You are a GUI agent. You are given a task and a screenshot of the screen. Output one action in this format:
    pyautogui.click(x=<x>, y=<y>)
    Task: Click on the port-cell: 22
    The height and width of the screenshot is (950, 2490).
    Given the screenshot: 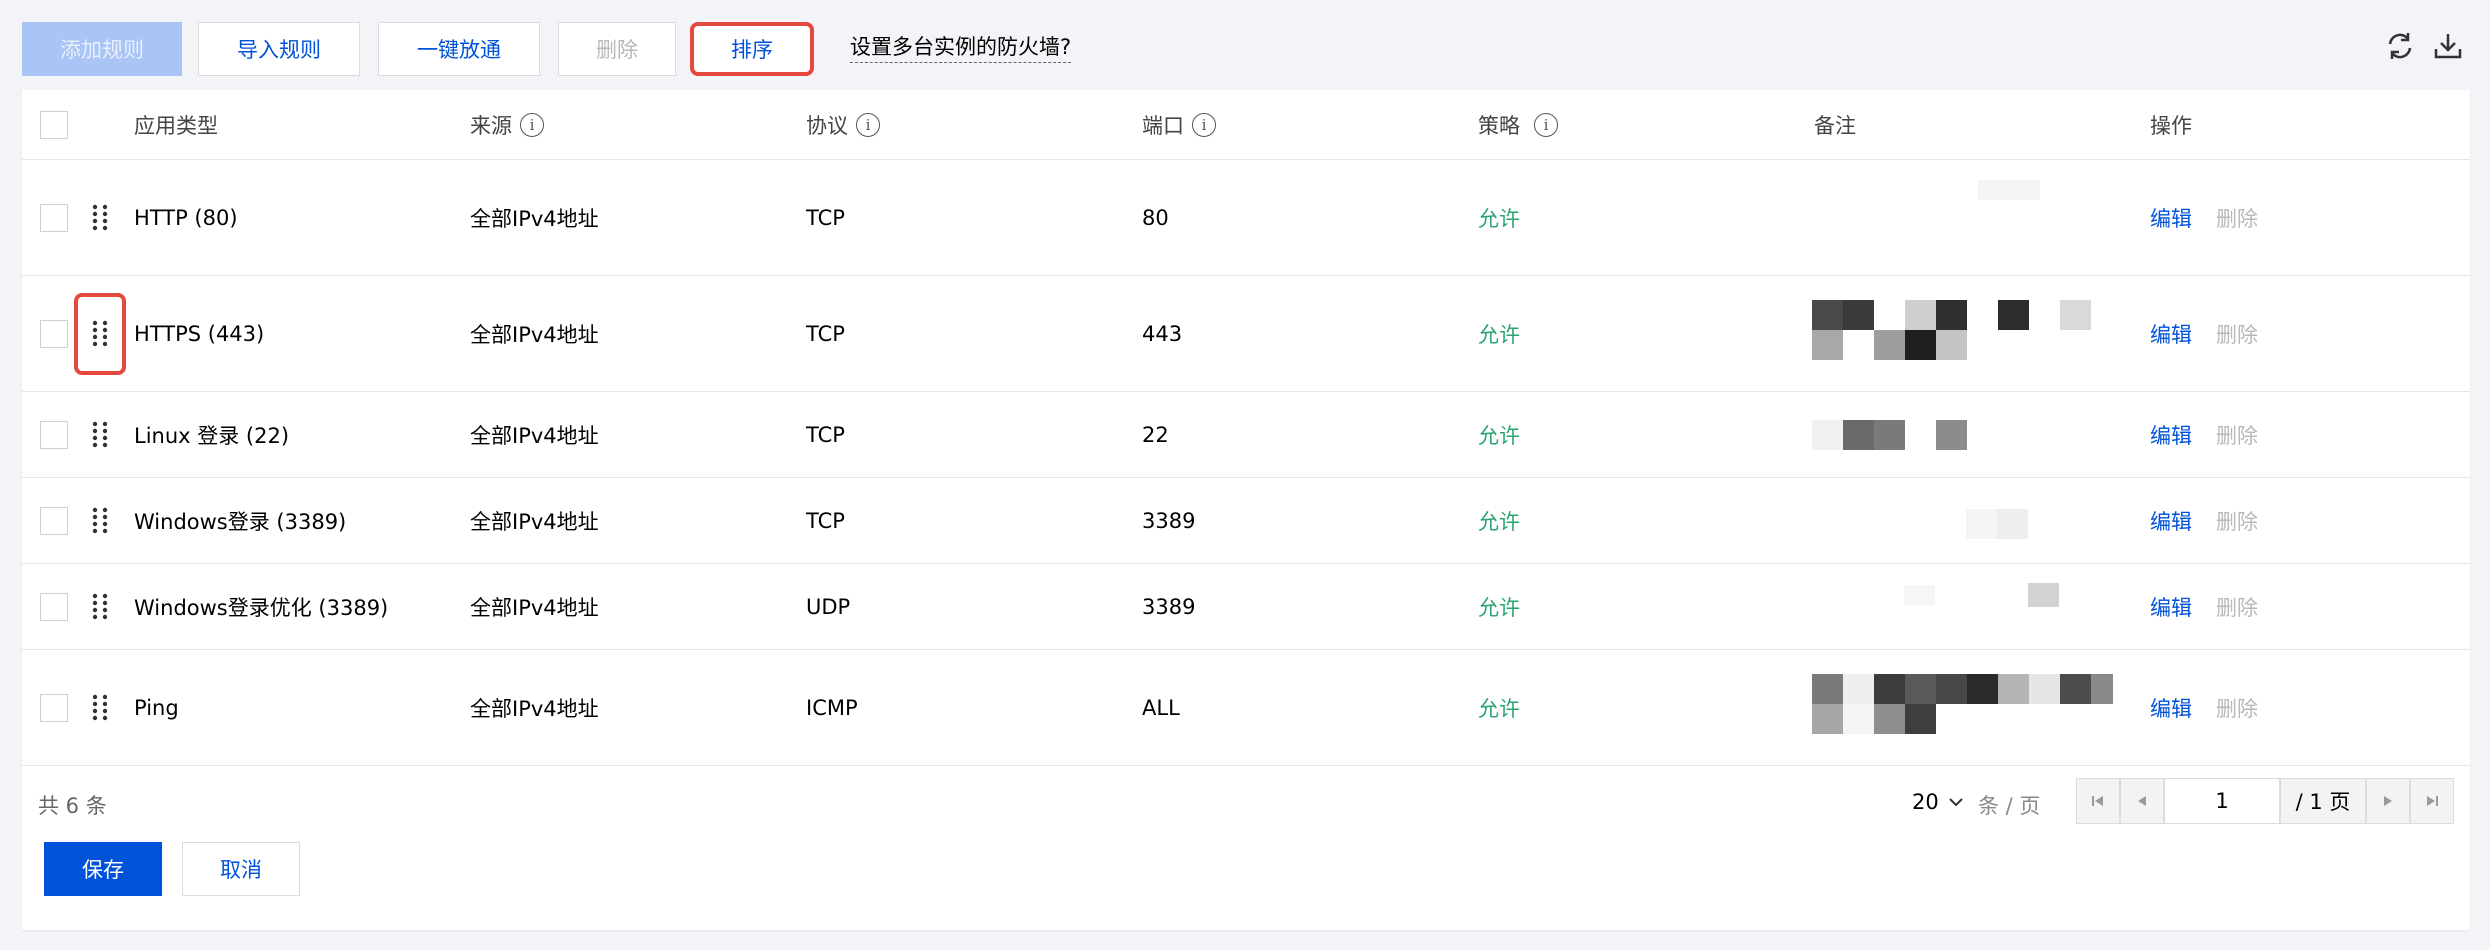 What is the action you would take?
    pyautogui.click(x=1155, y=434)
    